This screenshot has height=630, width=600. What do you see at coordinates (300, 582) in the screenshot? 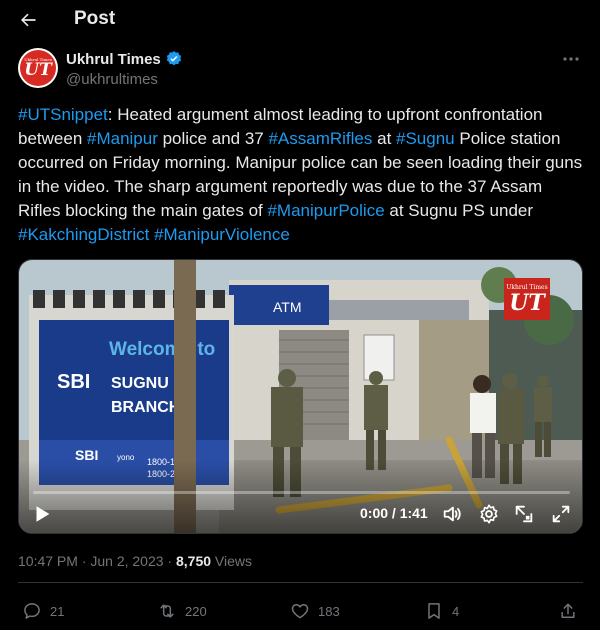
I see `divider` at bounding box center [300, 582].